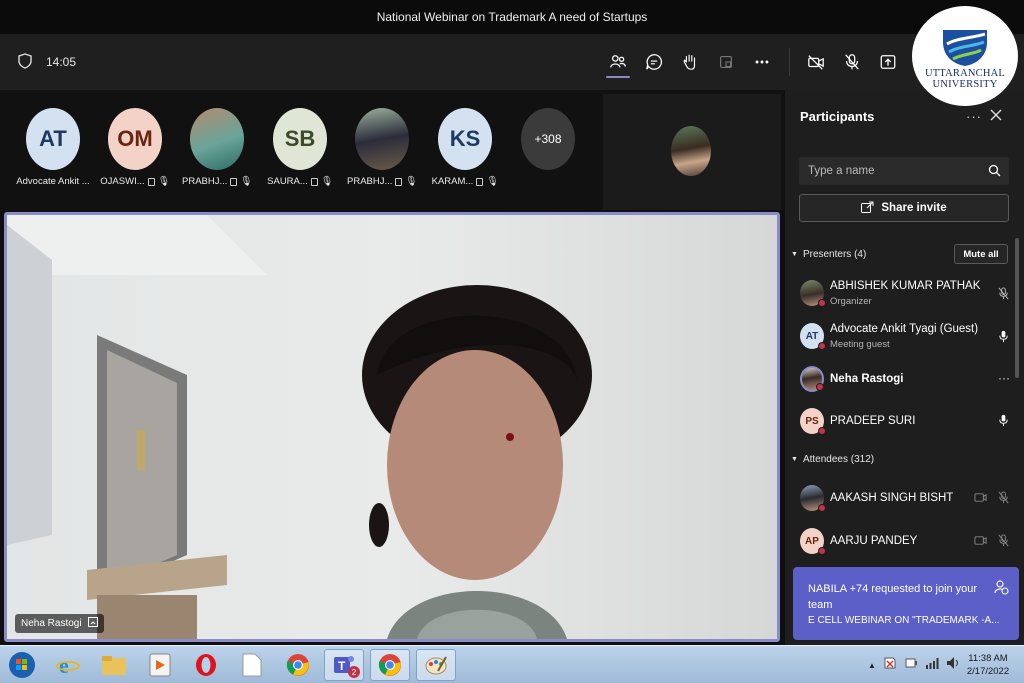 This screenshot has width=1024, height=683. I want to click on avatar: PS, so click(813, 421).